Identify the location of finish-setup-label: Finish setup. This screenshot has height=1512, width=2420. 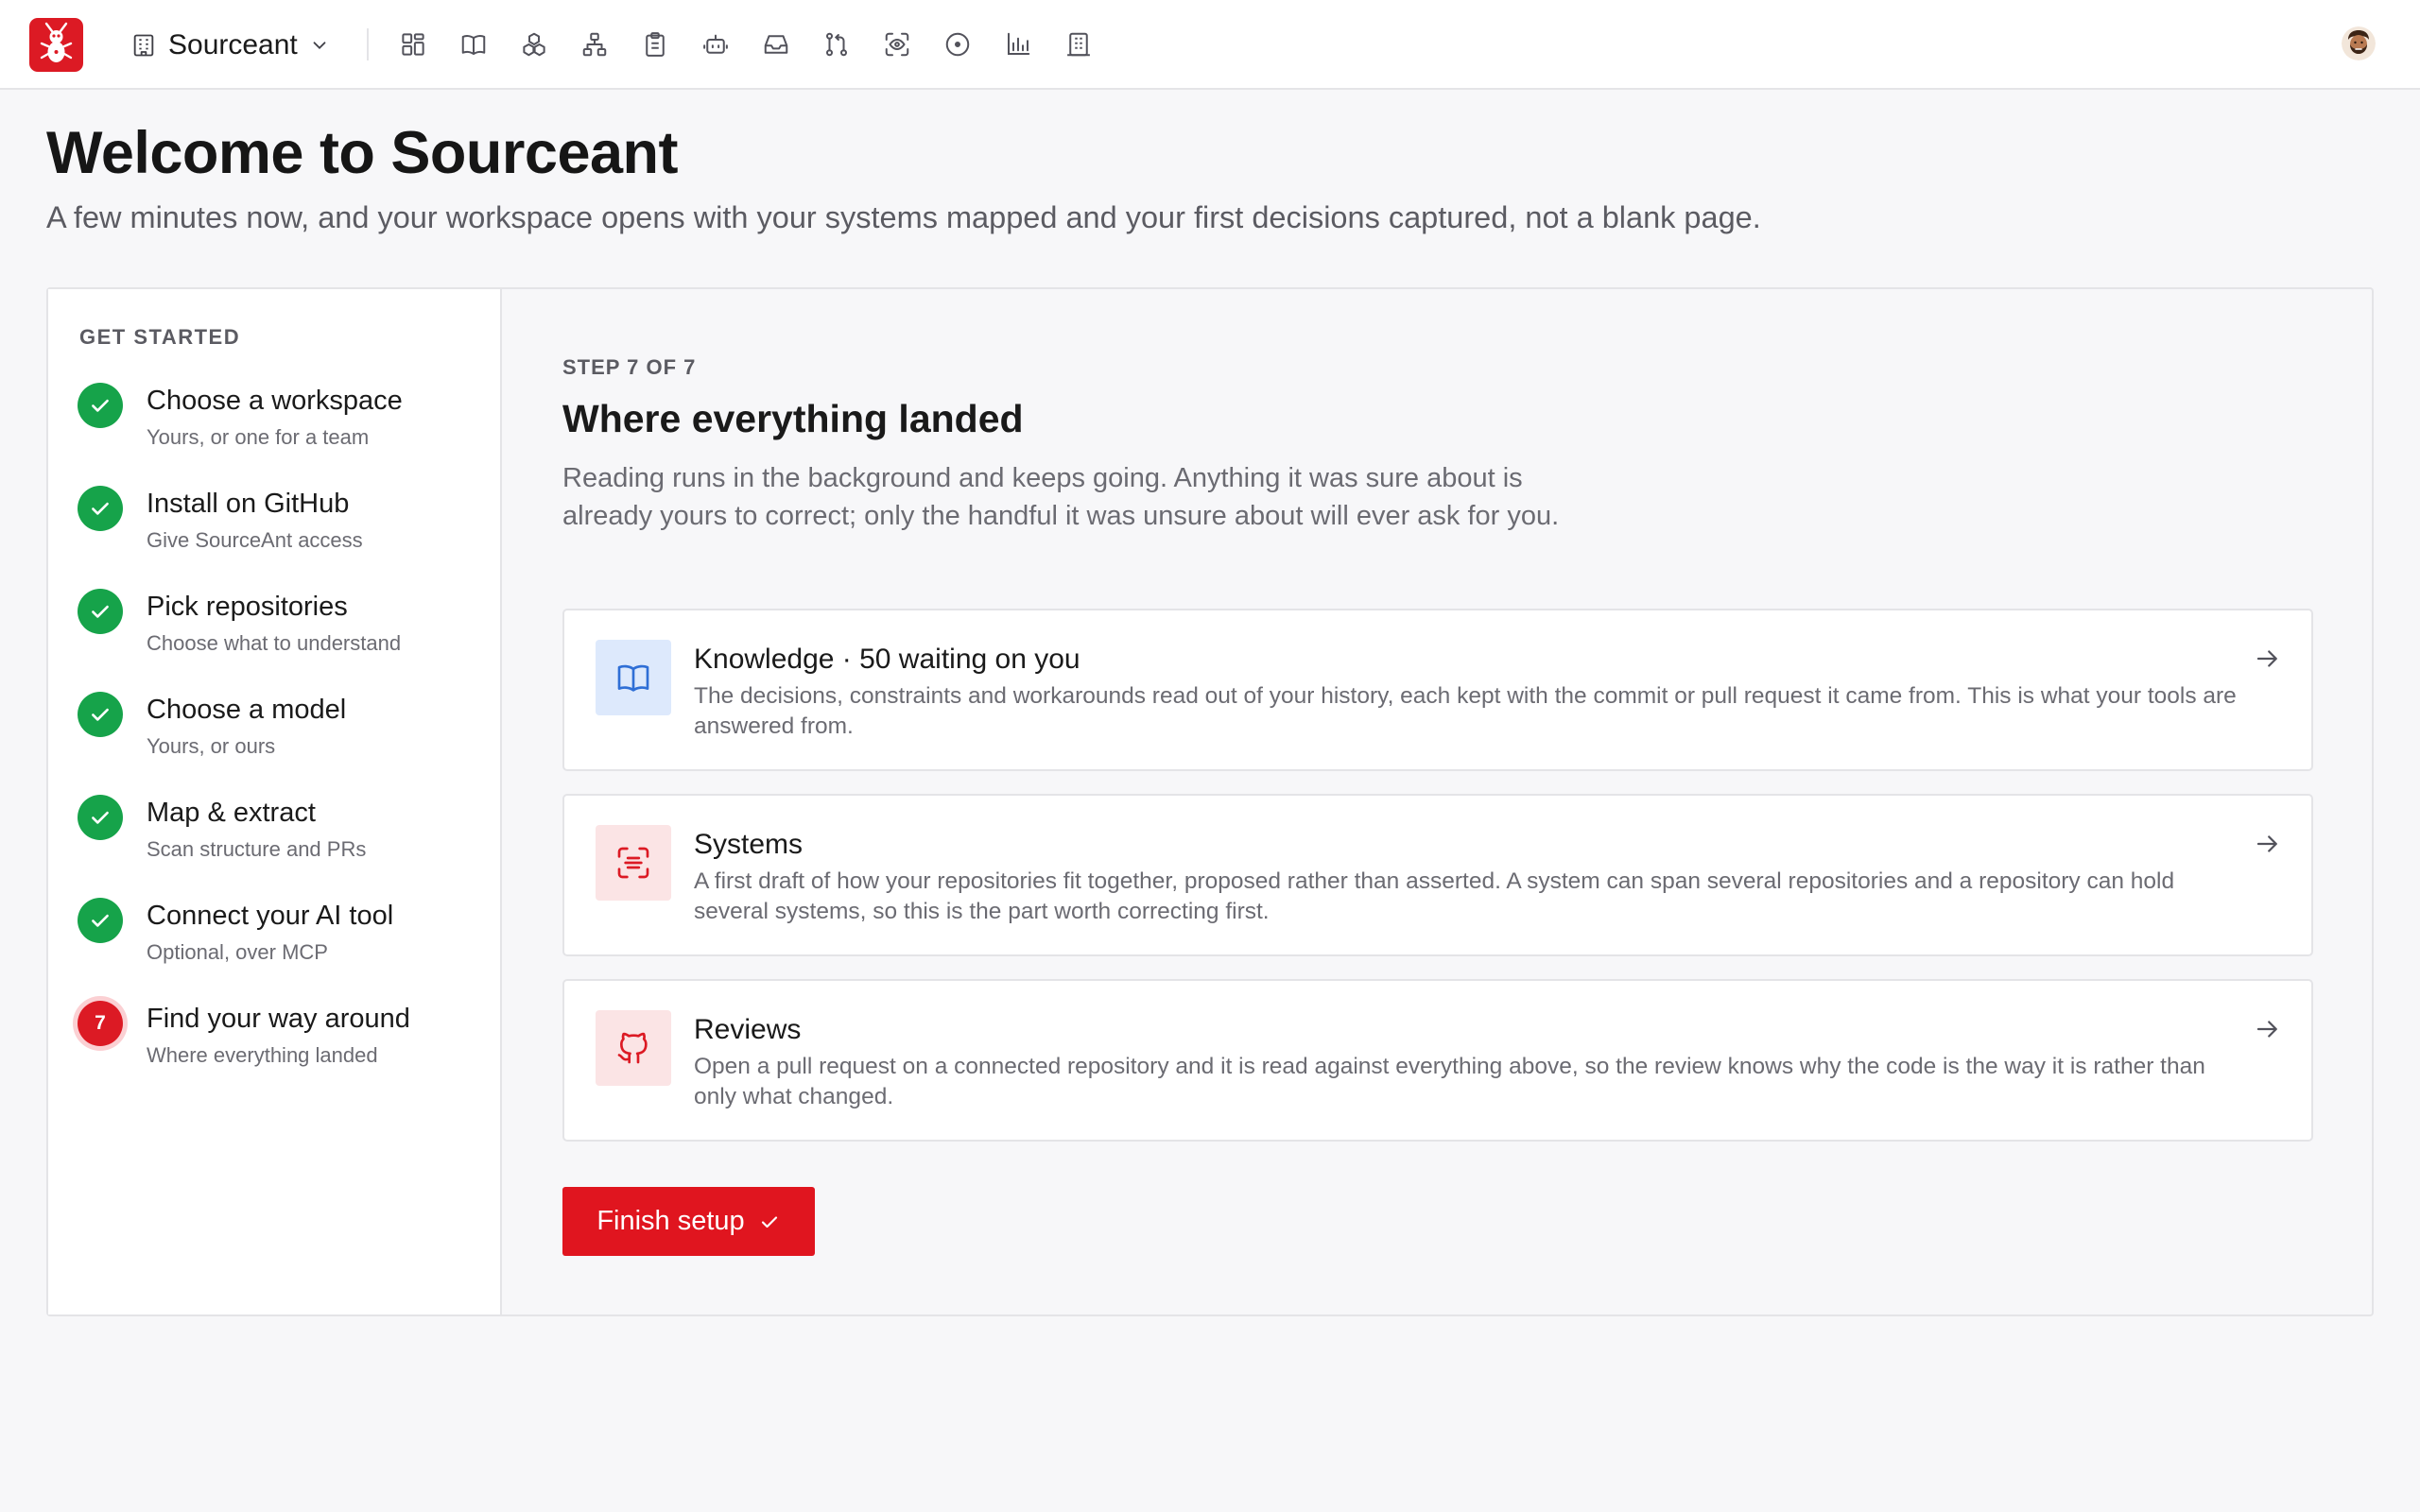
(671, 1221).